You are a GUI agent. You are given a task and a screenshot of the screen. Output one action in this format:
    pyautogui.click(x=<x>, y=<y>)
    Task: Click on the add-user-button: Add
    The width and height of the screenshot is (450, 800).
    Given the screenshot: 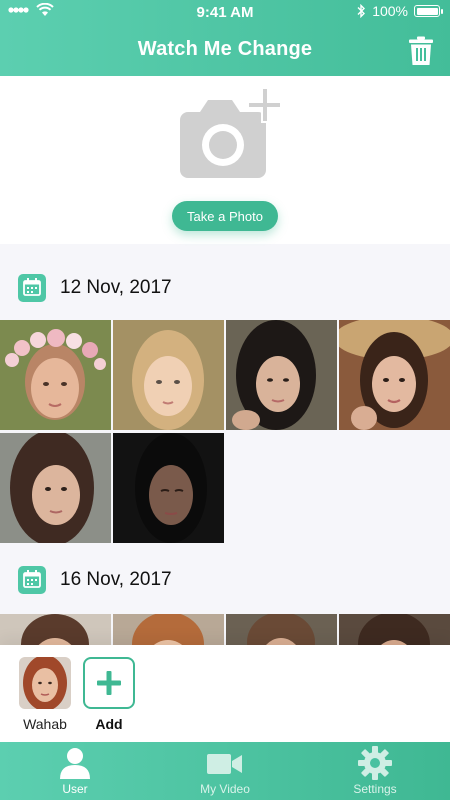 What is the action you would take?
    pyautogui.click(x=109, y=694)
    